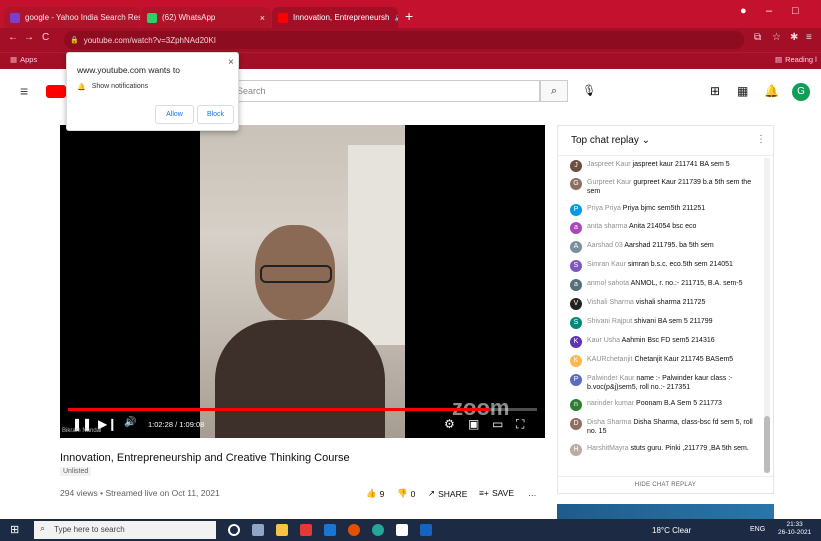 This screenshot has width=821, height=541. I want to click on reload-icon: C, so click(45, 37).